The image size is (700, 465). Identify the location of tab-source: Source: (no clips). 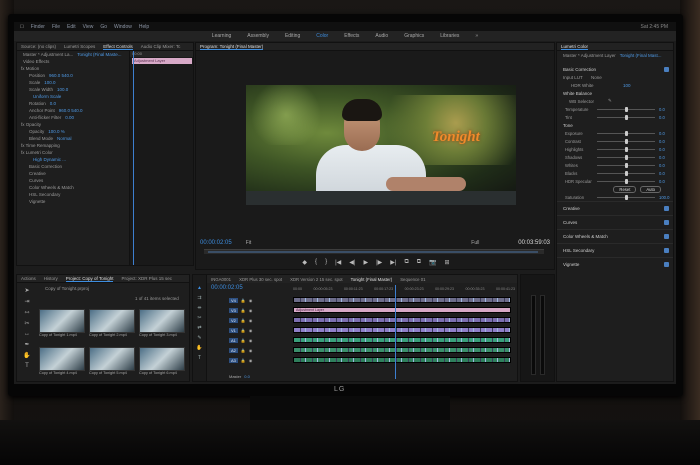
(38, 46).